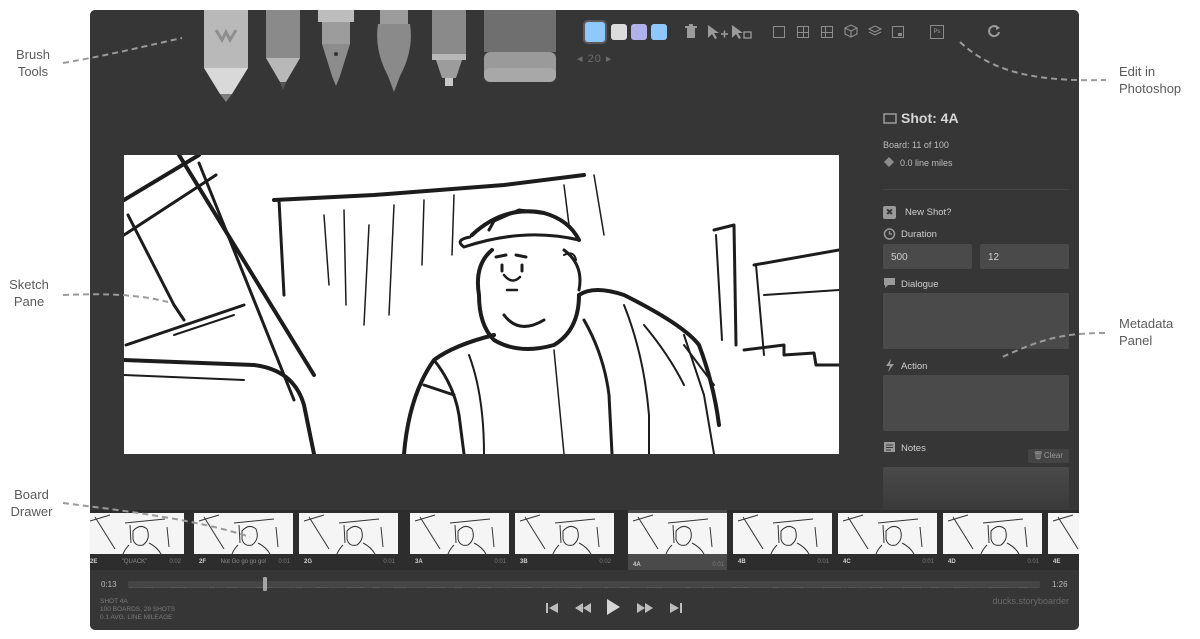 This screenshot has width=1200, height=639. What do you see at coordinates (394, 51) in the screenshot?
I see `brush-icon` at bounding box center [394, 51].